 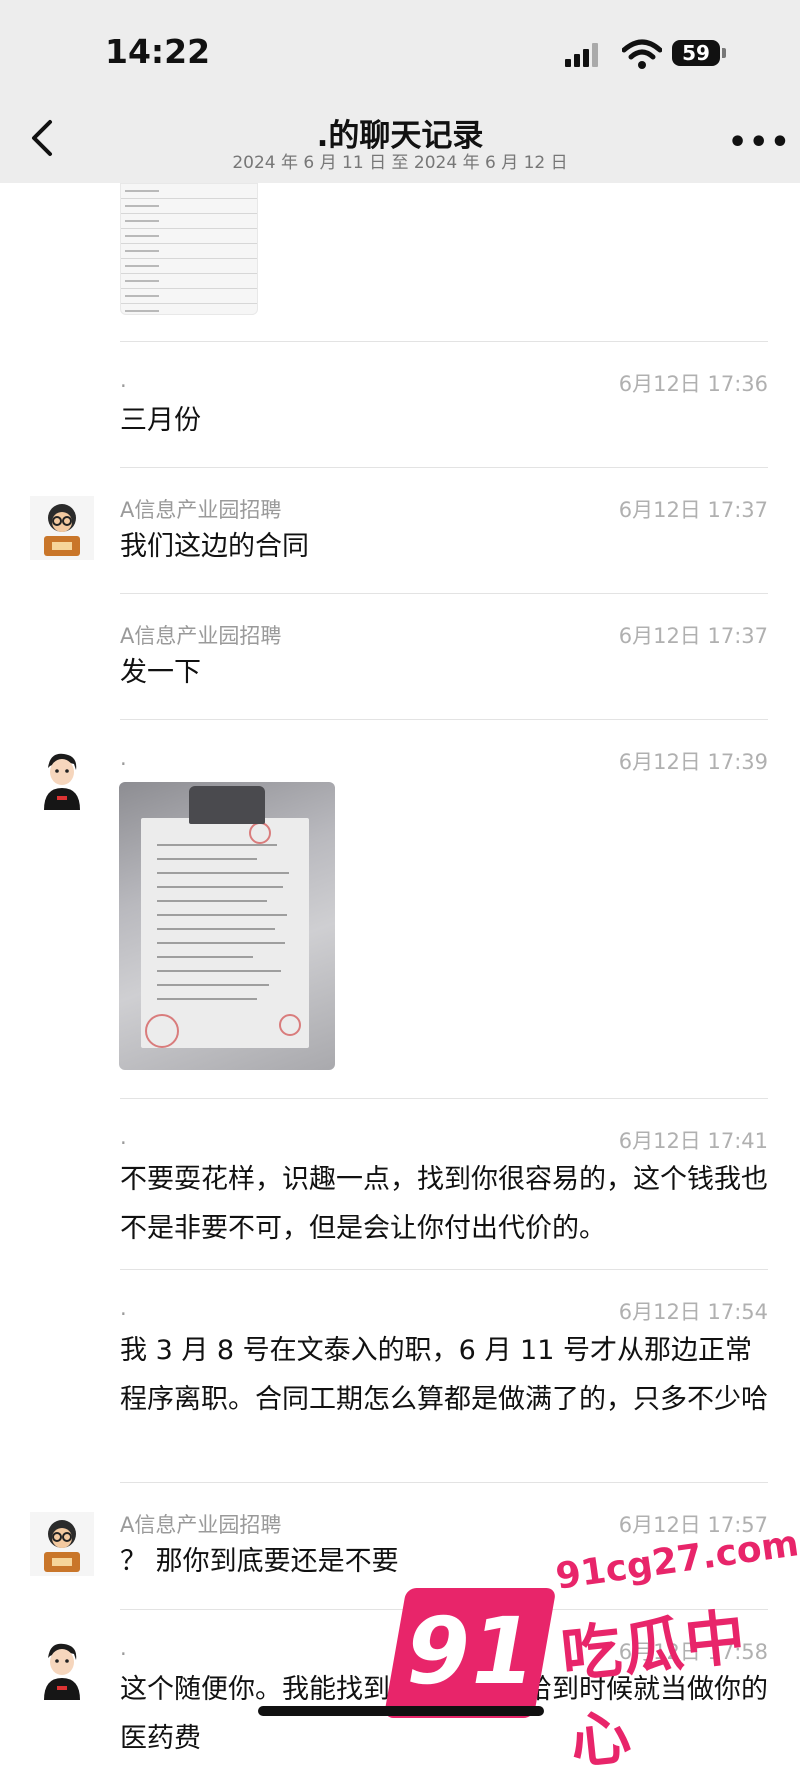 I want to click on contract-photo, so click(x=227, y=926).